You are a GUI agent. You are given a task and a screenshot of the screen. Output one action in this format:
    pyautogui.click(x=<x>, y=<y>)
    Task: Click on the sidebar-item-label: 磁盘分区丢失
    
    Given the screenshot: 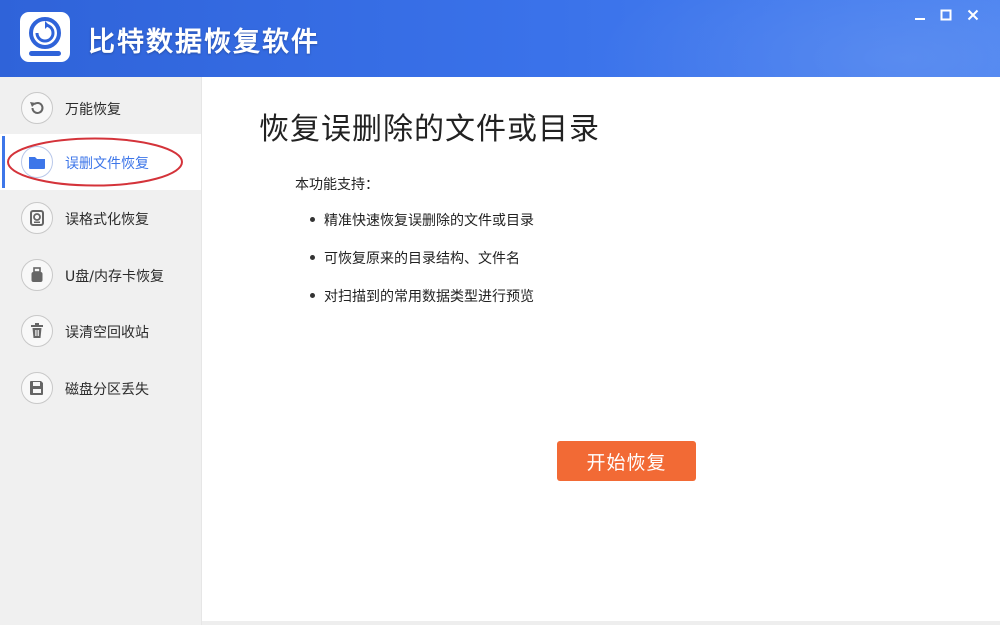 What is the action you would take?
    pyautogui.click(x=107, y=390)
    